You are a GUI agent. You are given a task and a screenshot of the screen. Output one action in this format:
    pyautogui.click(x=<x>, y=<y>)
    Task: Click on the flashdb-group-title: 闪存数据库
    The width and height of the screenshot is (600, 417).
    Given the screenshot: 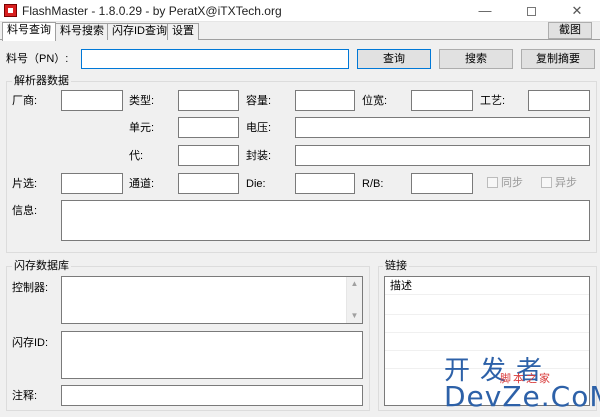 What is the action you would take?
    pyautogui.click(x=41, y=266)
    